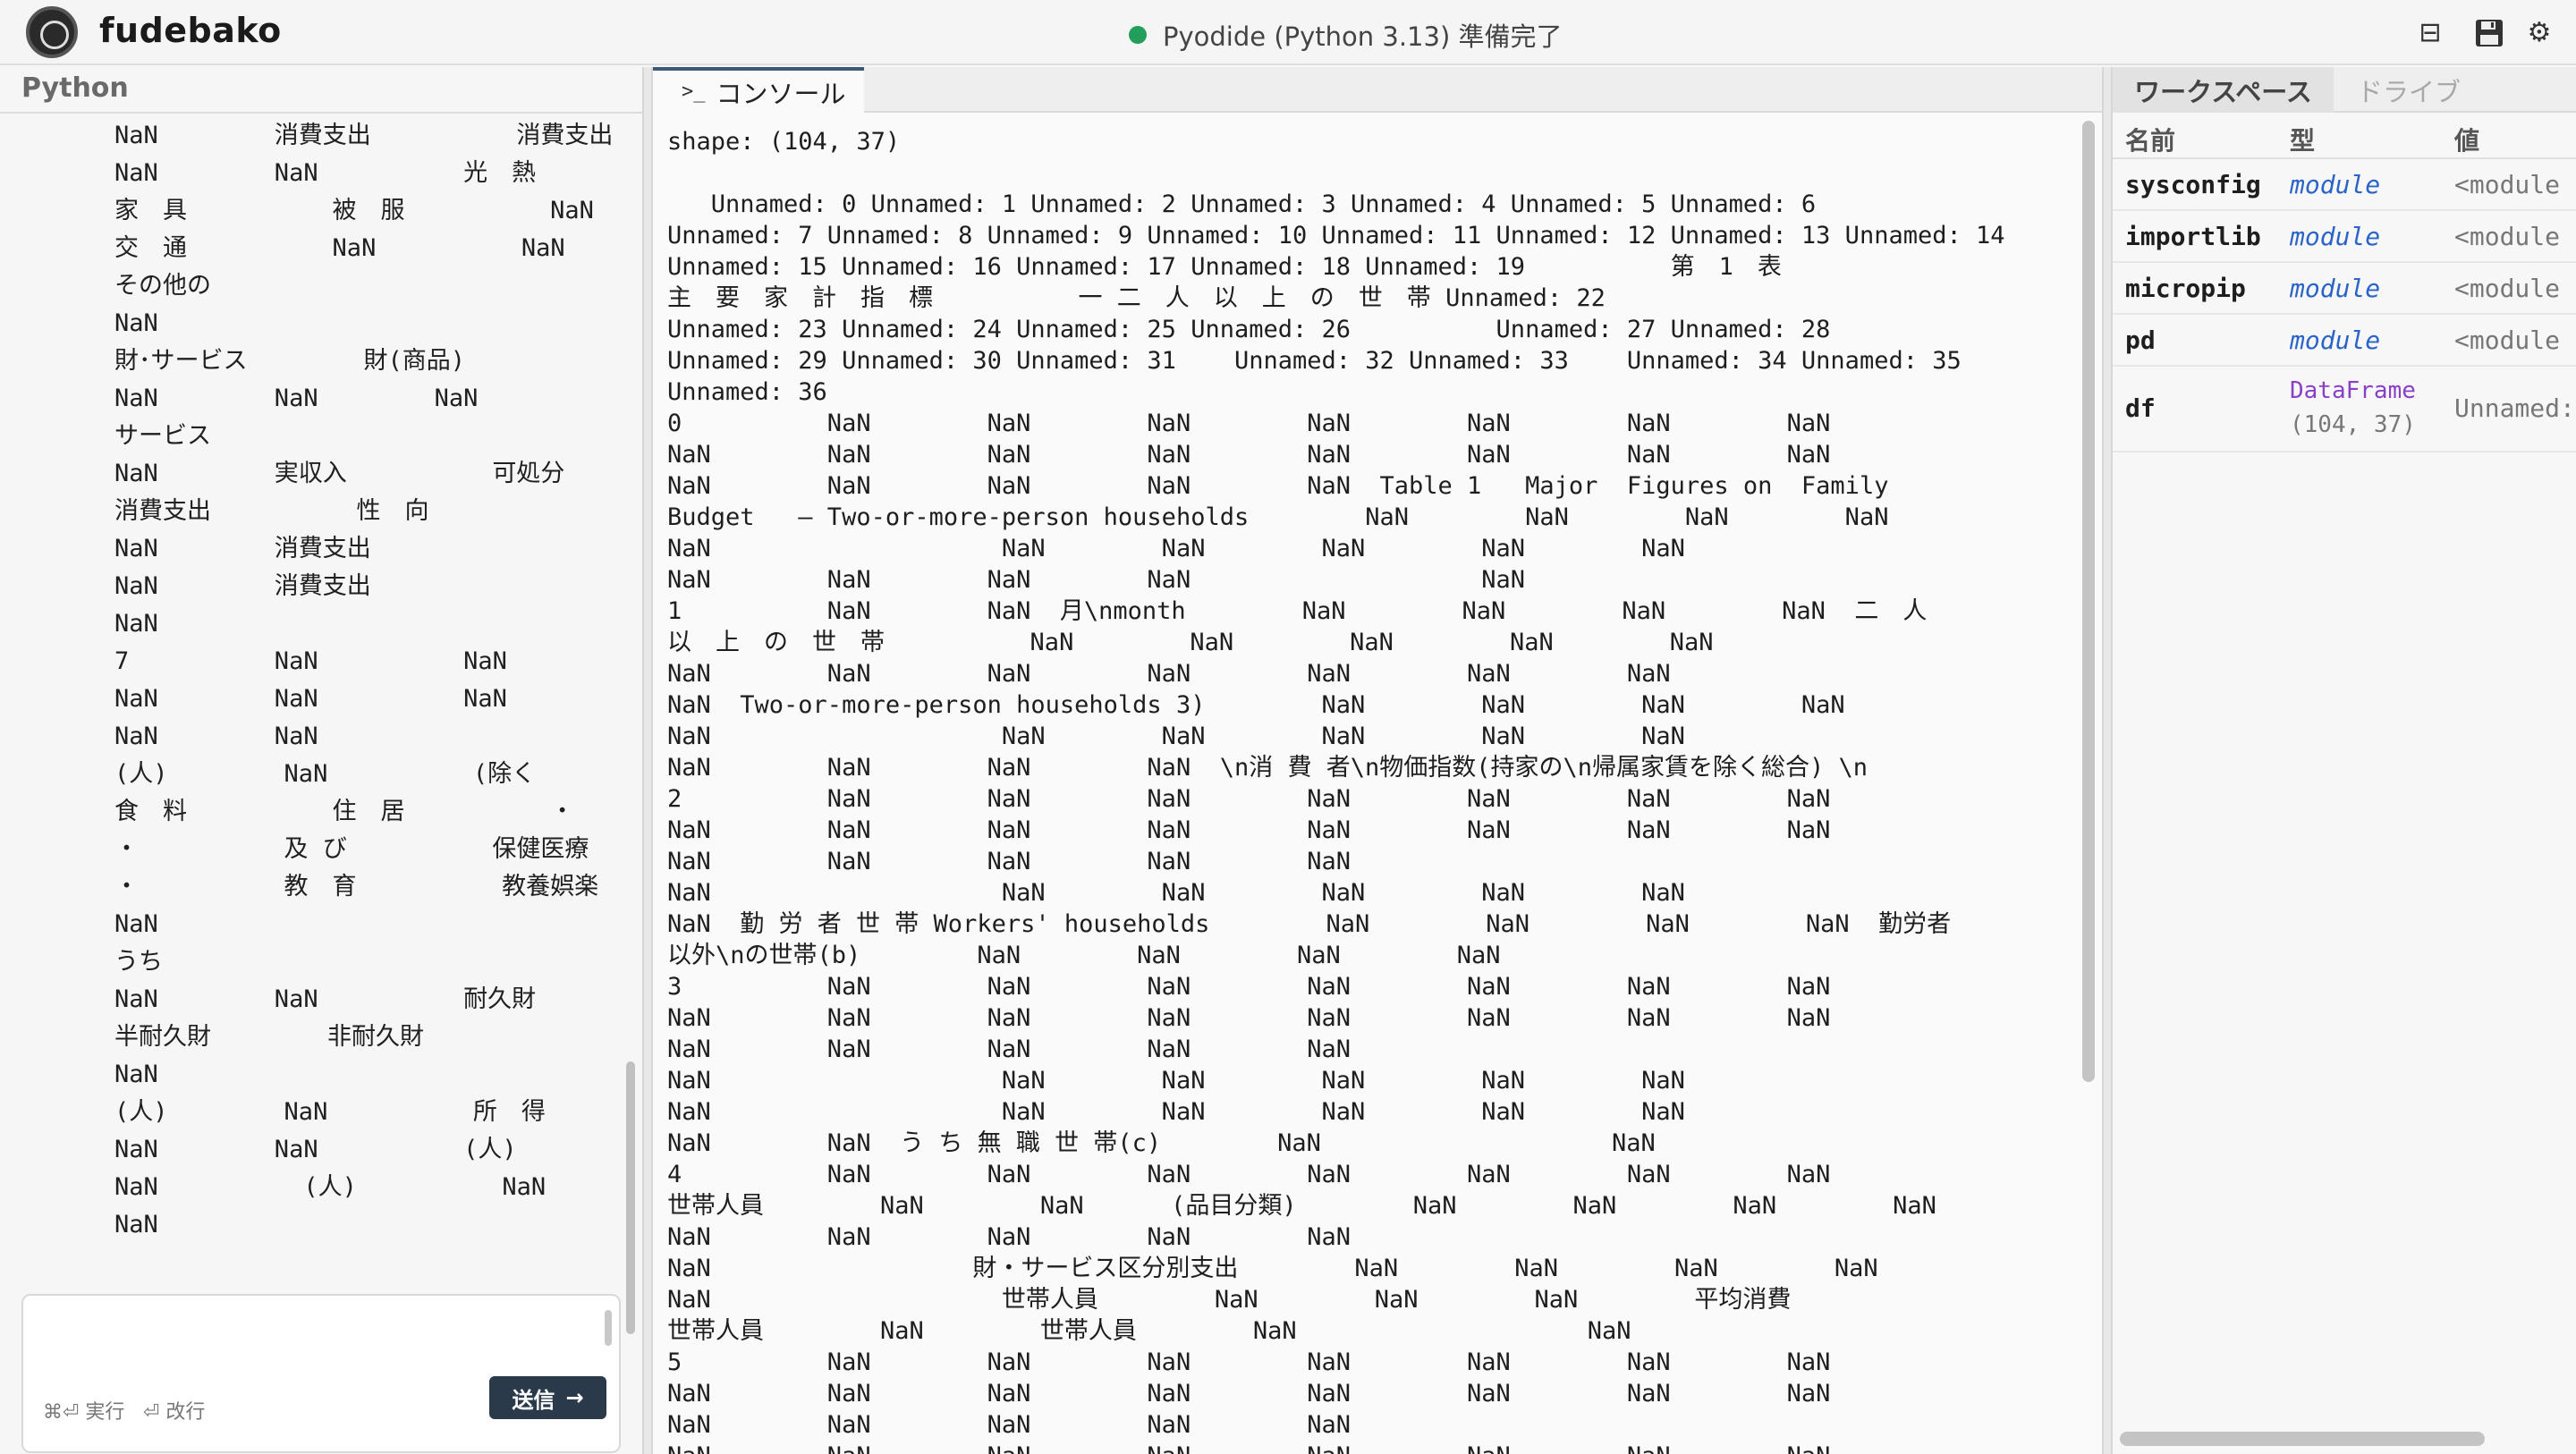  I want to click on settings-icon: ⚙, so click(2539, 33).